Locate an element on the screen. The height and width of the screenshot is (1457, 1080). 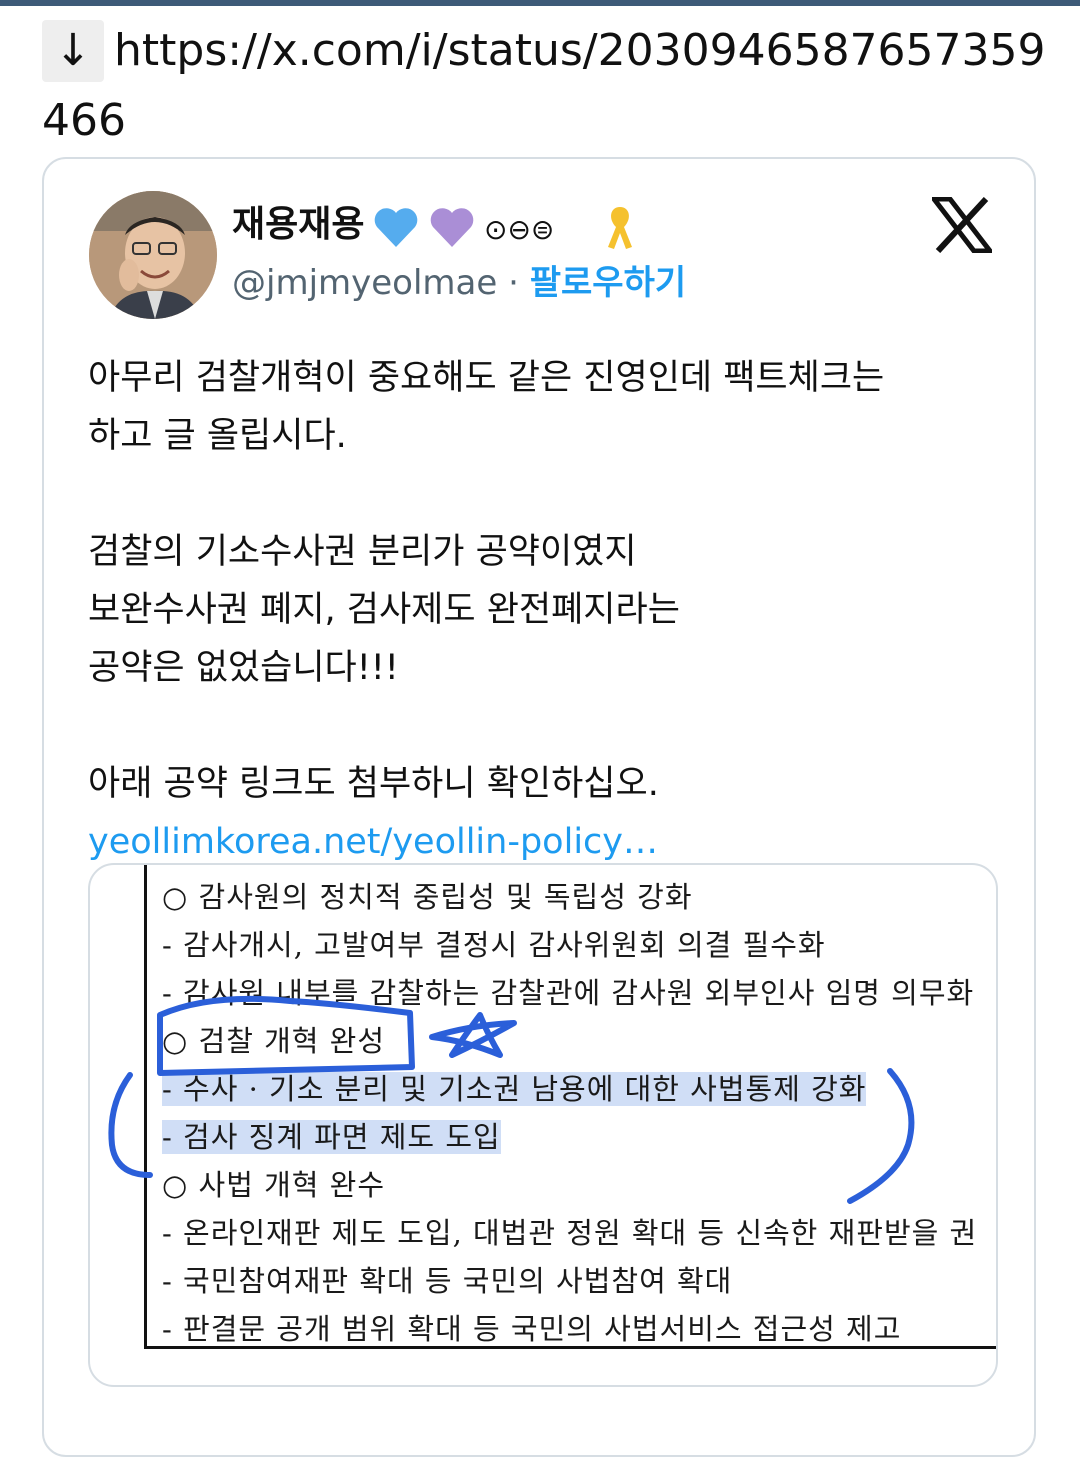
tweet-line: 하고 글 올립시다. is located at coordinates (217, 436).